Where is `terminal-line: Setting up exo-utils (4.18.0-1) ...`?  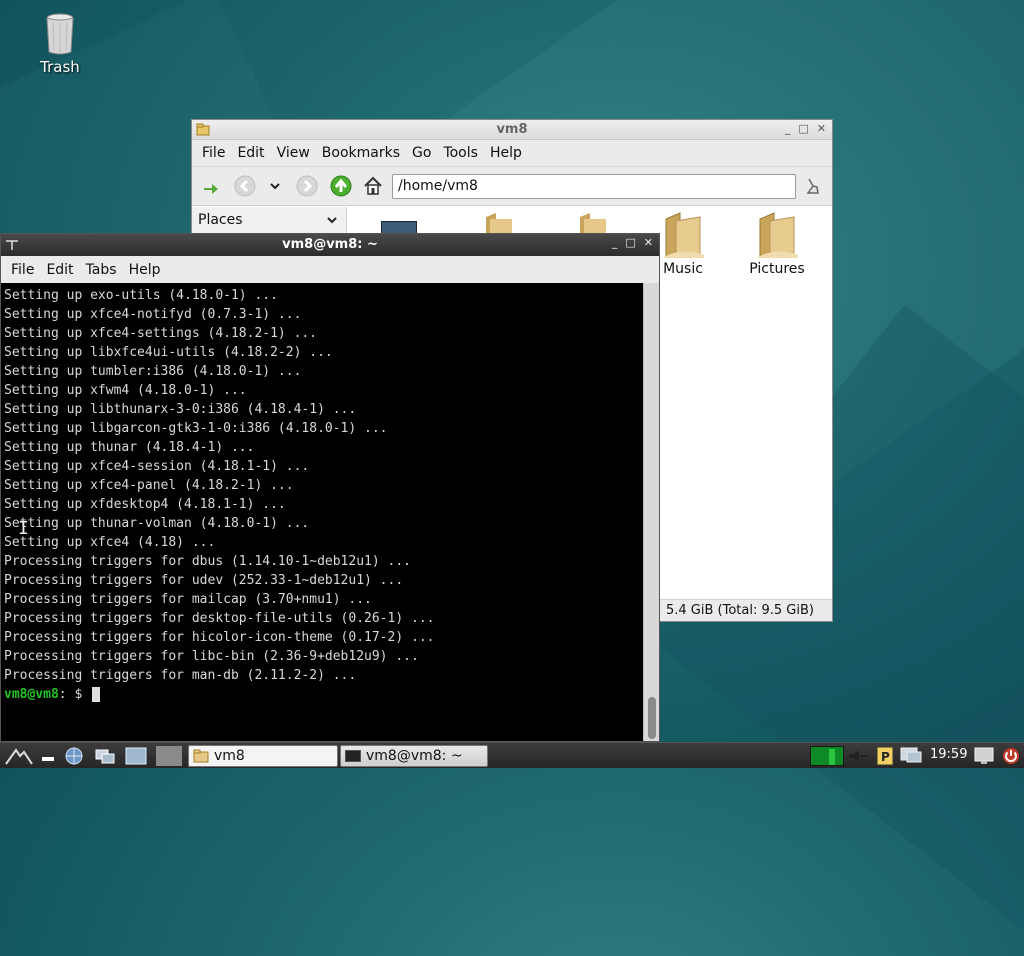 terminal-line: Setting up exo-utils (4.18.0-1) ... is located at coordinates (141, 295).